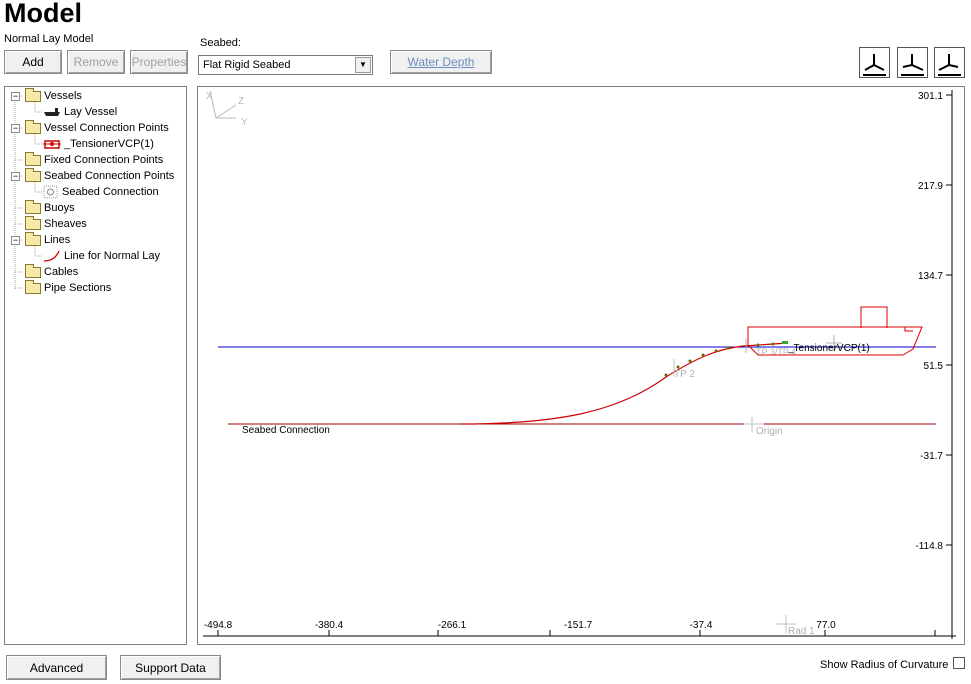 This screenshot has height=684, width=971. Describe the element at coordinates (828, 348) in the screenshot. I see `tensioner-label: _TensionerVCP(1)` at that location.